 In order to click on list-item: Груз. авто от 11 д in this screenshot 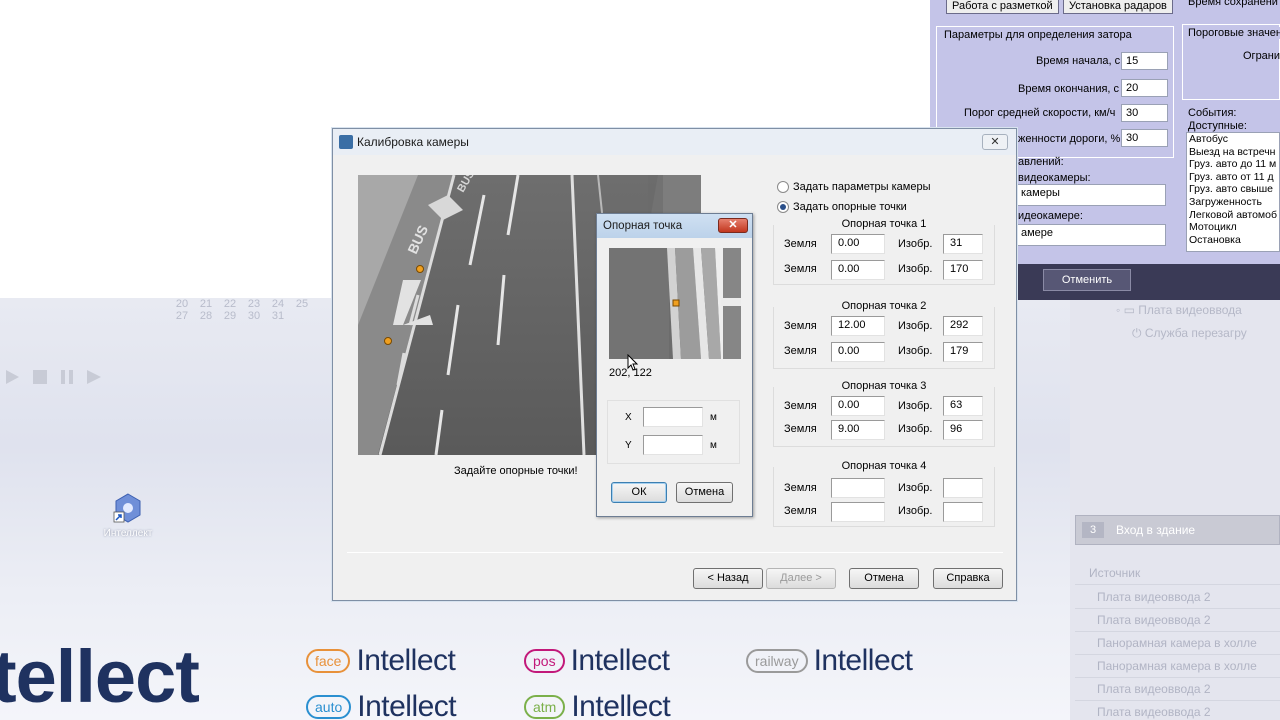, I will do `click(1233, 177)`.